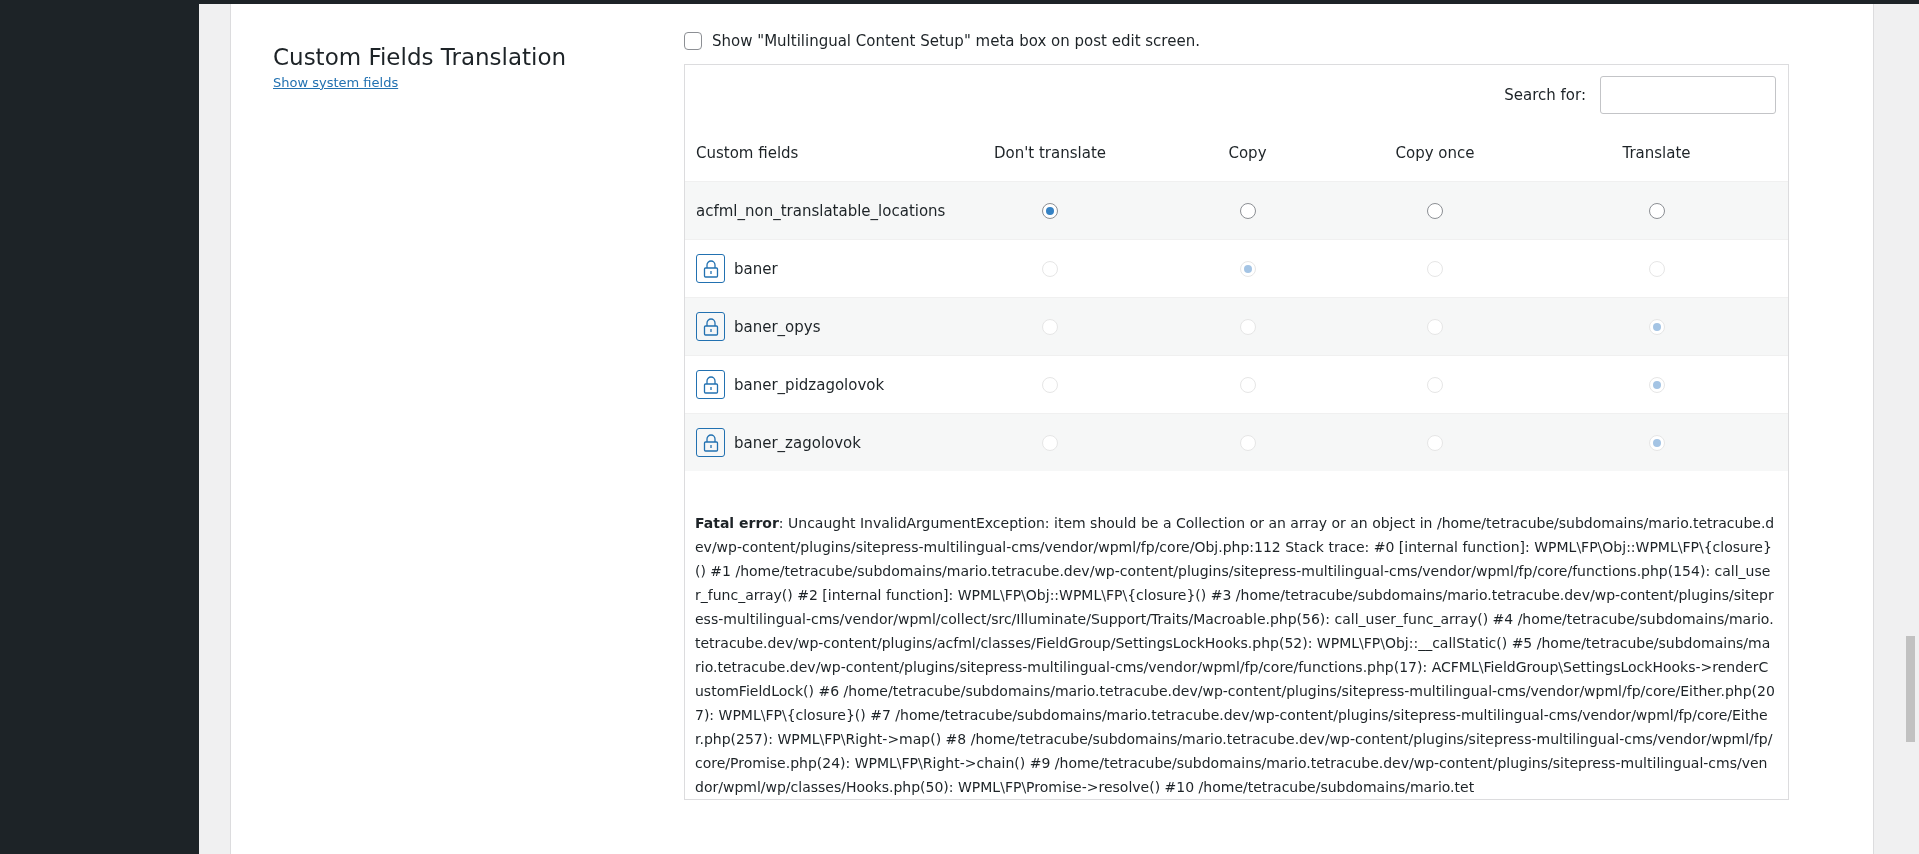 The height and width of the screenshot is (854, 1919). Describe the element at coordinates (747, 153) in the screenshot. I see `column-header: Custom fields` at that location.